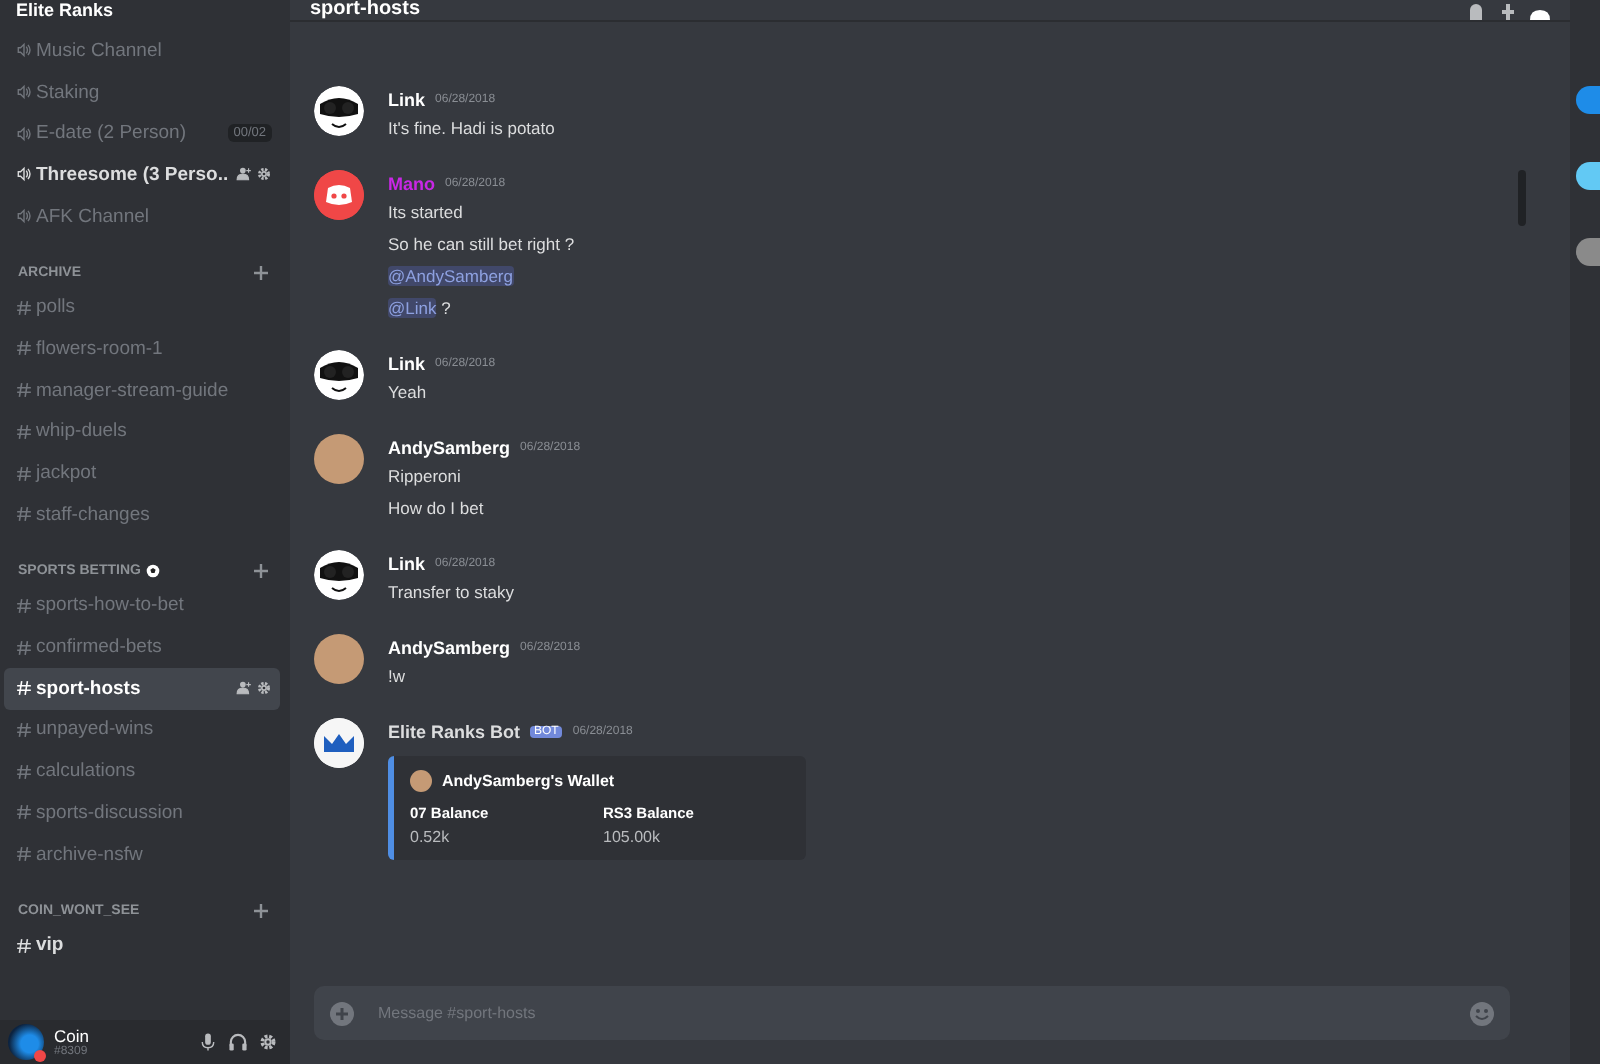 The height and width of the screenshot is (1064, 1600). I want to click on channel-item: vip, so click(142, 945).